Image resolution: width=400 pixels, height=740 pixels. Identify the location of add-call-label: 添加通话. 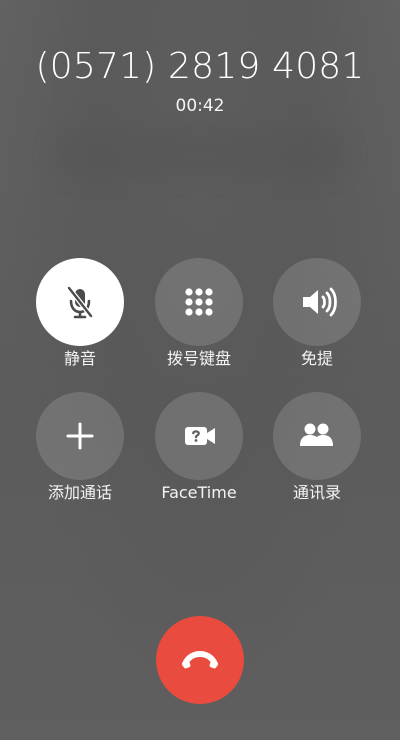
(79, 492).